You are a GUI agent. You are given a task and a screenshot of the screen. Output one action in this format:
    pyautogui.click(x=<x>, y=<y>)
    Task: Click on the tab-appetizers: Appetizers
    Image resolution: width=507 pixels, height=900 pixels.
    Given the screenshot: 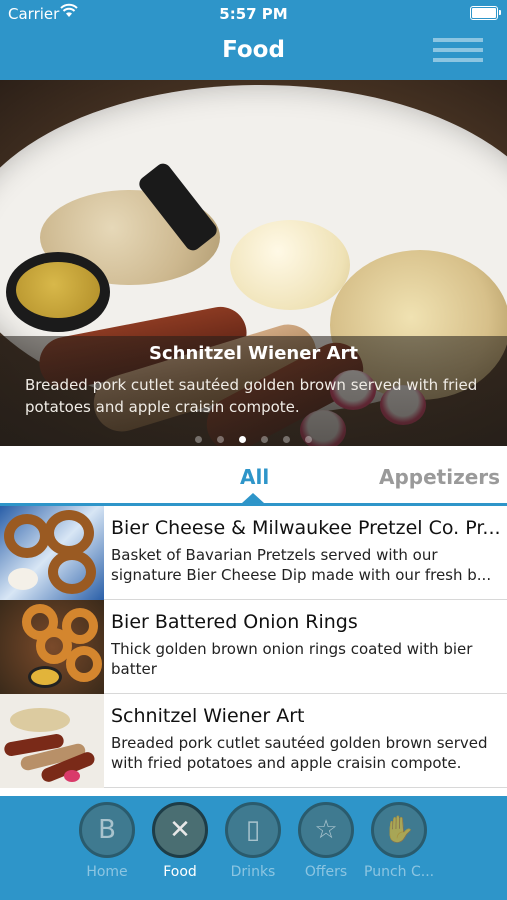 What is the action you would take?
    pyautogui.click(x=439, y=477)
    